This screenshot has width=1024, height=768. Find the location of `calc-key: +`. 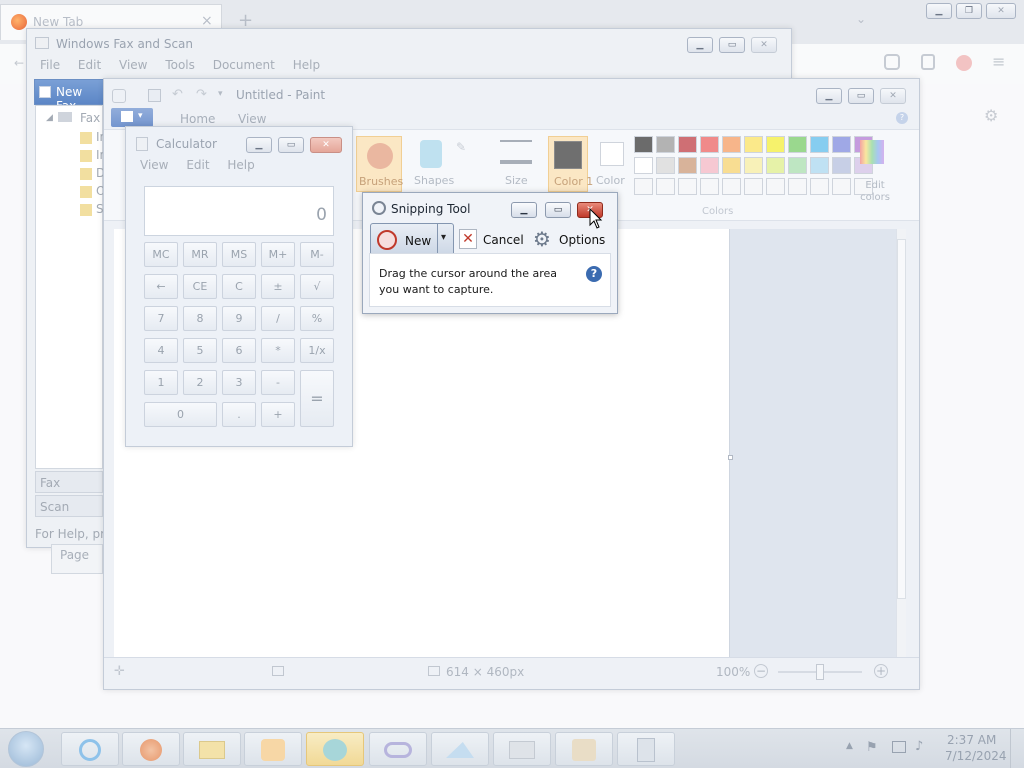

calc-key: + is located at coordinates (278, 414).